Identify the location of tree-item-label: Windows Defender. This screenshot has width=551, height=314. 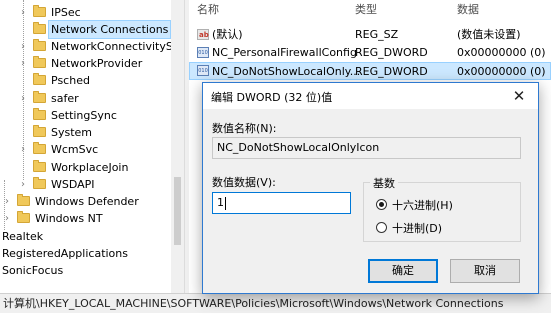
(87, 201).